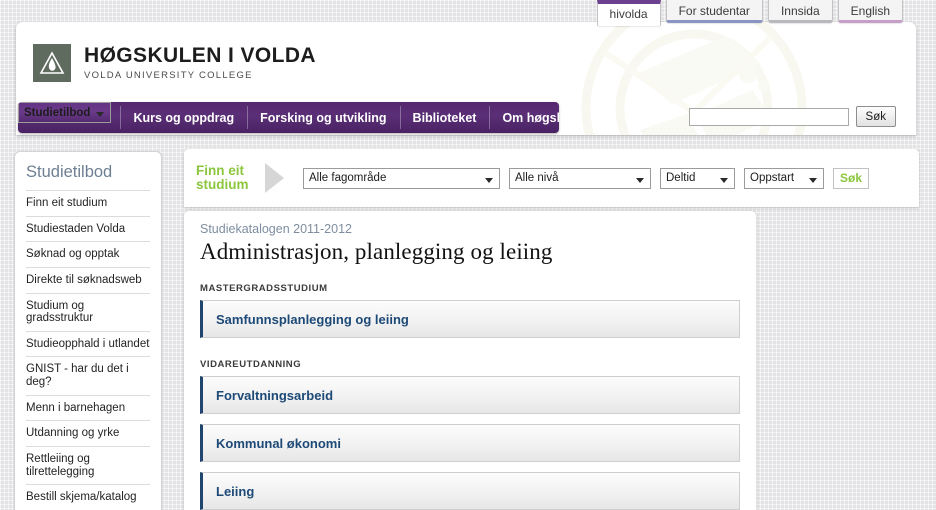 Image resolution: width=936 pixels, height=510 pixels. What do you see at coordinates (274, 178) in the screenshot?
I see `arrow-right-icon` at bounding box center [274, 178].